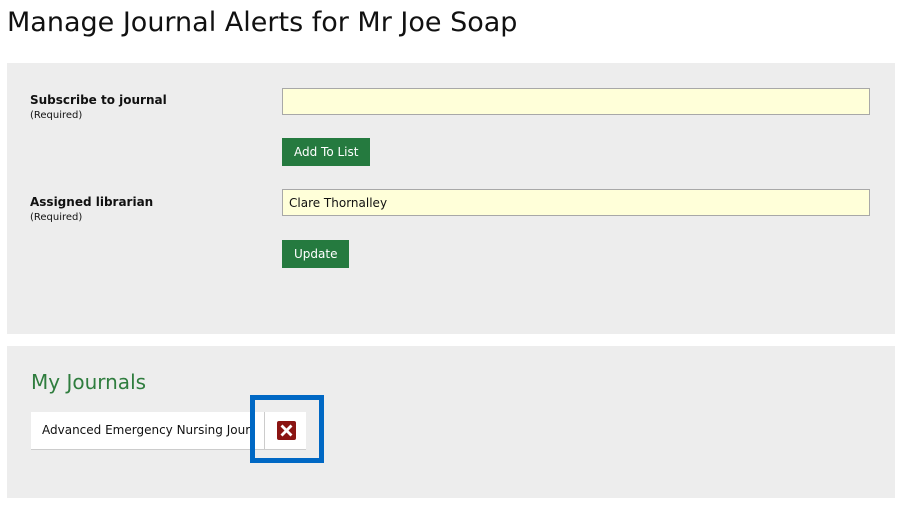  I want to click on remove-journal-button, so click(286, 430).